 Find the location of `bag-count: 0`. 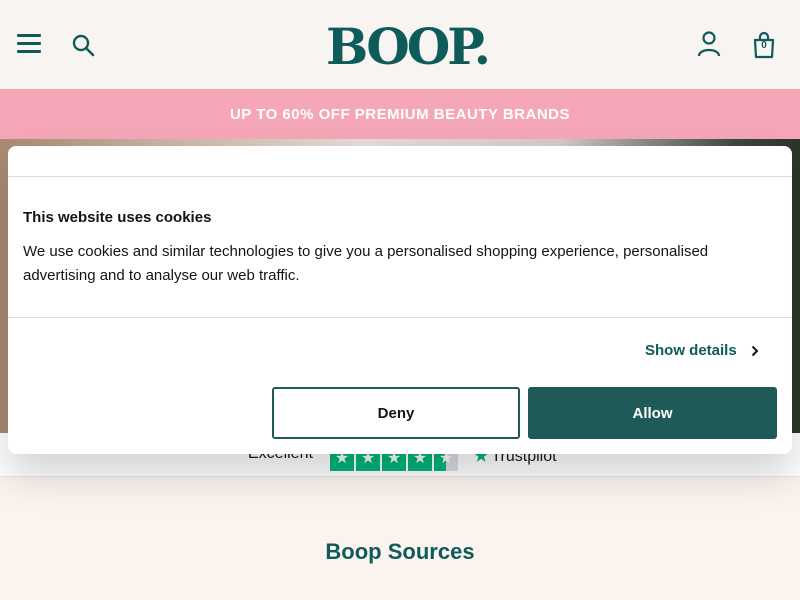

bag-count: 0 is located at coordinates (764, 45).